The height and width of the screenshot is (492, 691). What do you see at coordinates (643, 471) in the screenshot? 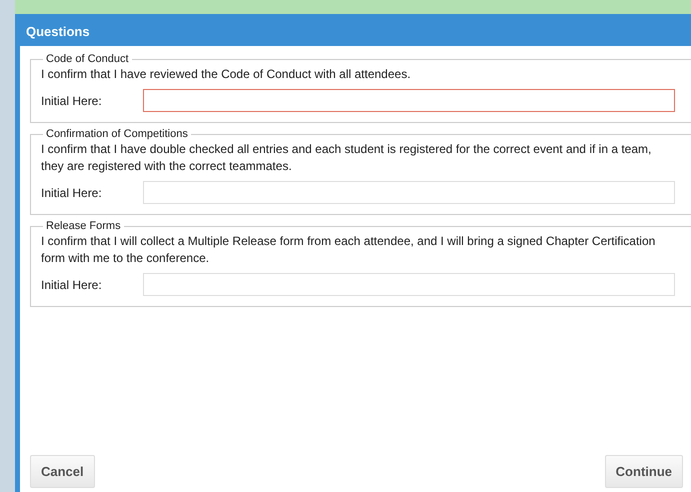
I see `continue-button: Continue` at bounding box center [643, 471].